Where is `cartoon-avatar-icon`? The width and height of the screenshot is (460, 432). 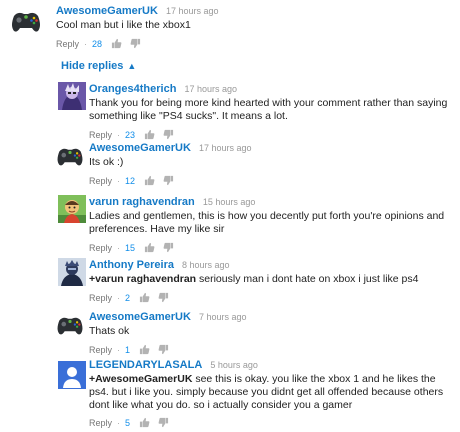
cartoon-avatar-icon is located at coordinates (72, 209).